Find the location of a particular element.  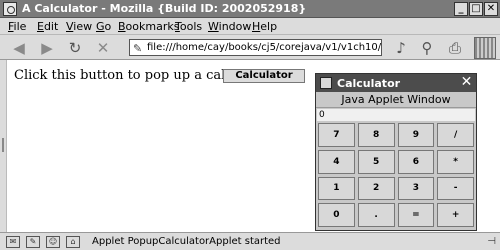

maximize-button: □ is located at coordinates (476, 9).